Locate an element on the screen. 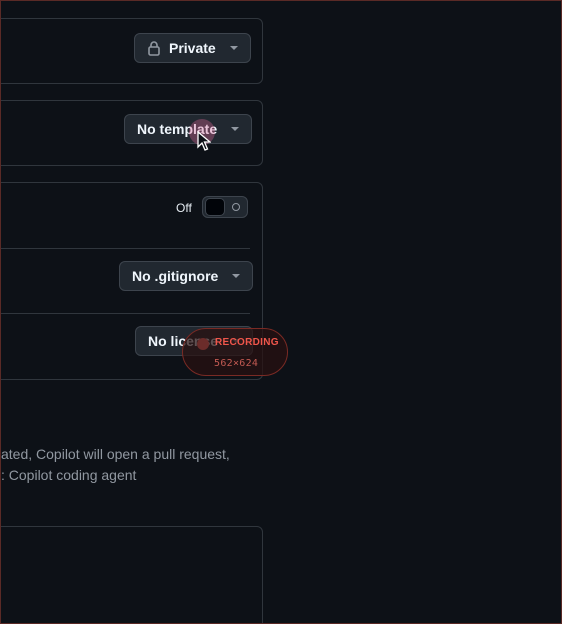 The width and height of the screenshot is (562, 624). template-panel: No template is located at coordinates (132, 133).